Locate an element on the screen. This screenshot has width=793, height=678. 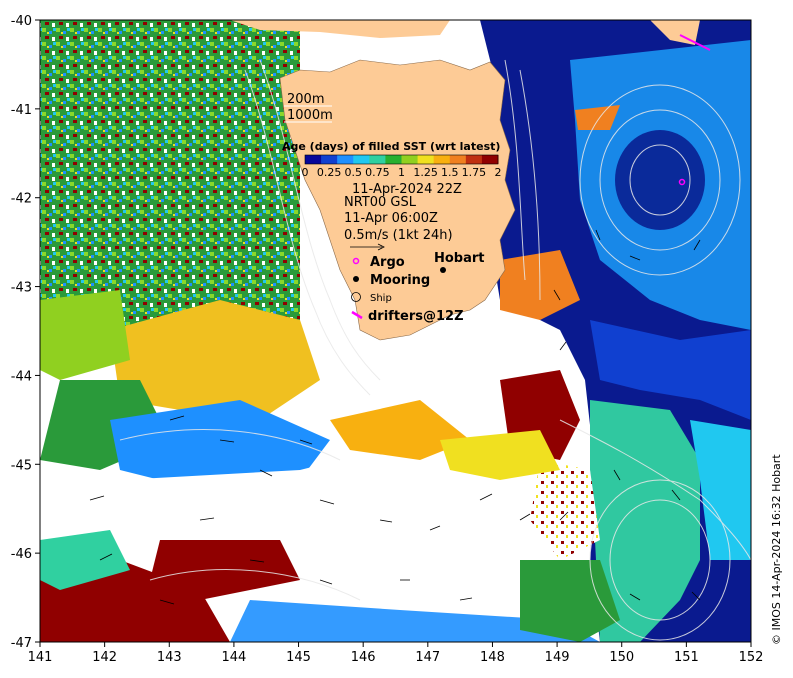
y-tick-label: -47 is located at coordinates (21, 643).